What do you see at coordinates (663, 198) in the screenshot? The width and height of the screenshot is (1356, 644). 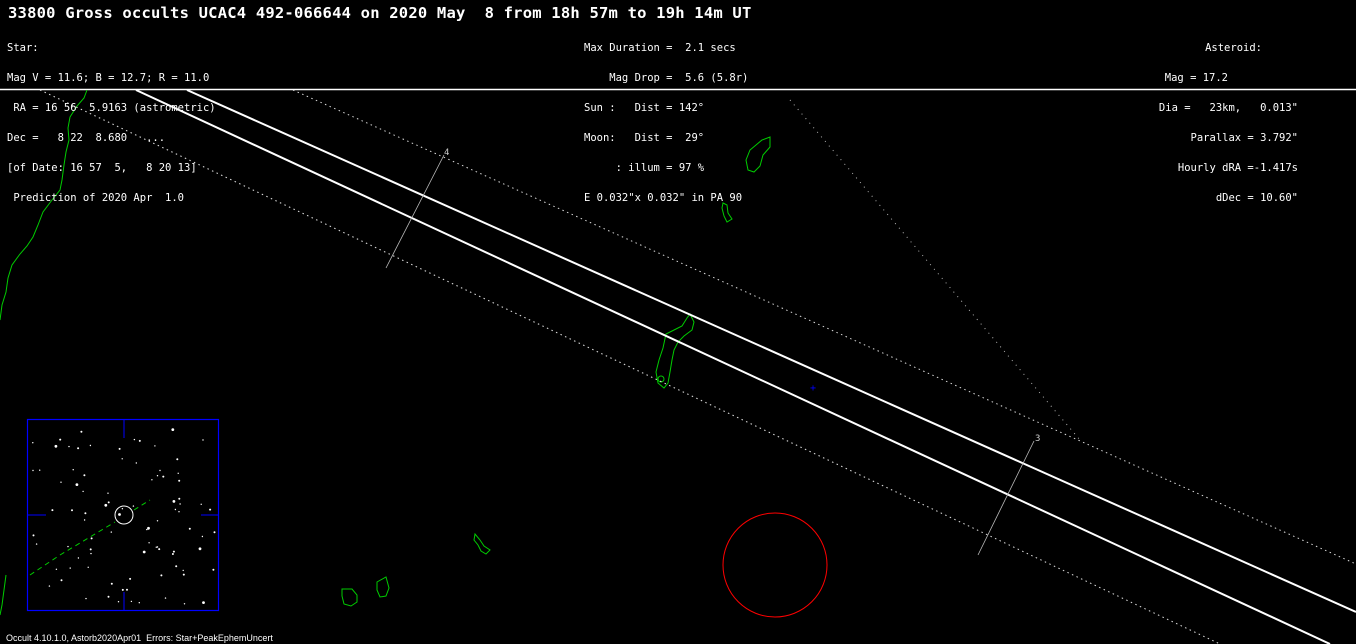 I see `event-info-line: E 0.032"x 0.032" in PA 90` at bounding box center [663, 198].